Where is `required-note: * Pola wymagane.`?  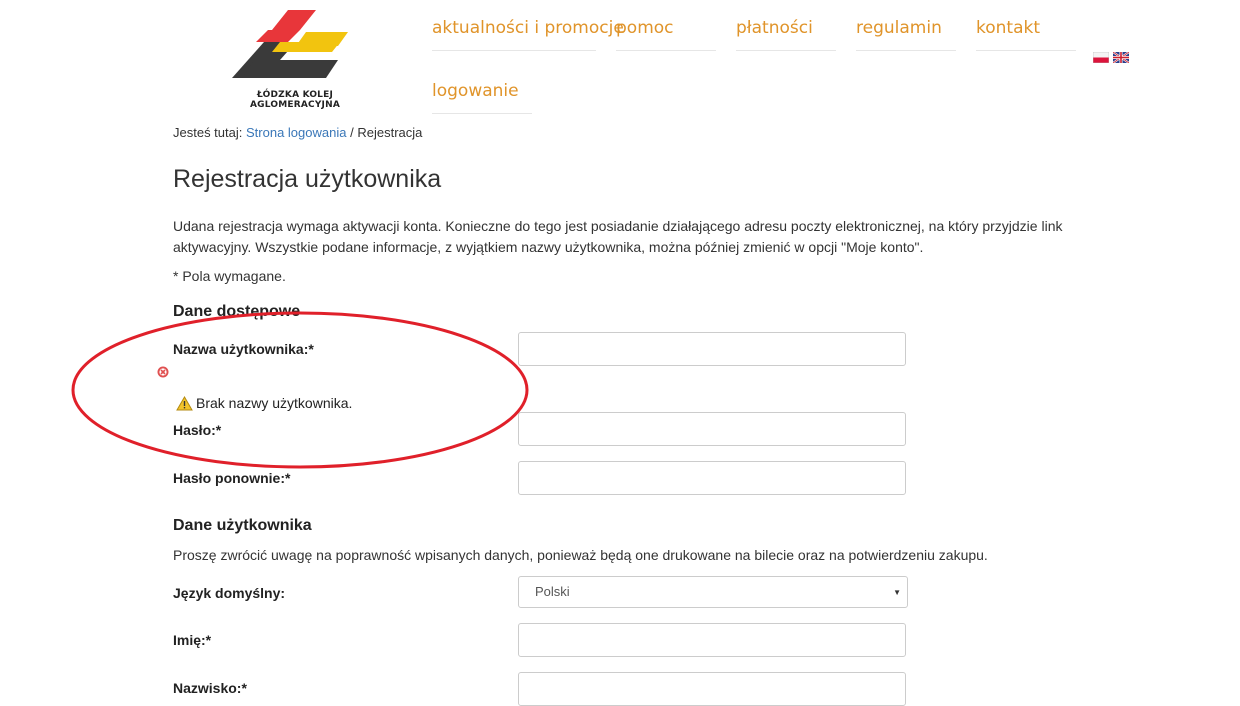 required-note: * Pola wymagane. is located at coordinates (229, 276).